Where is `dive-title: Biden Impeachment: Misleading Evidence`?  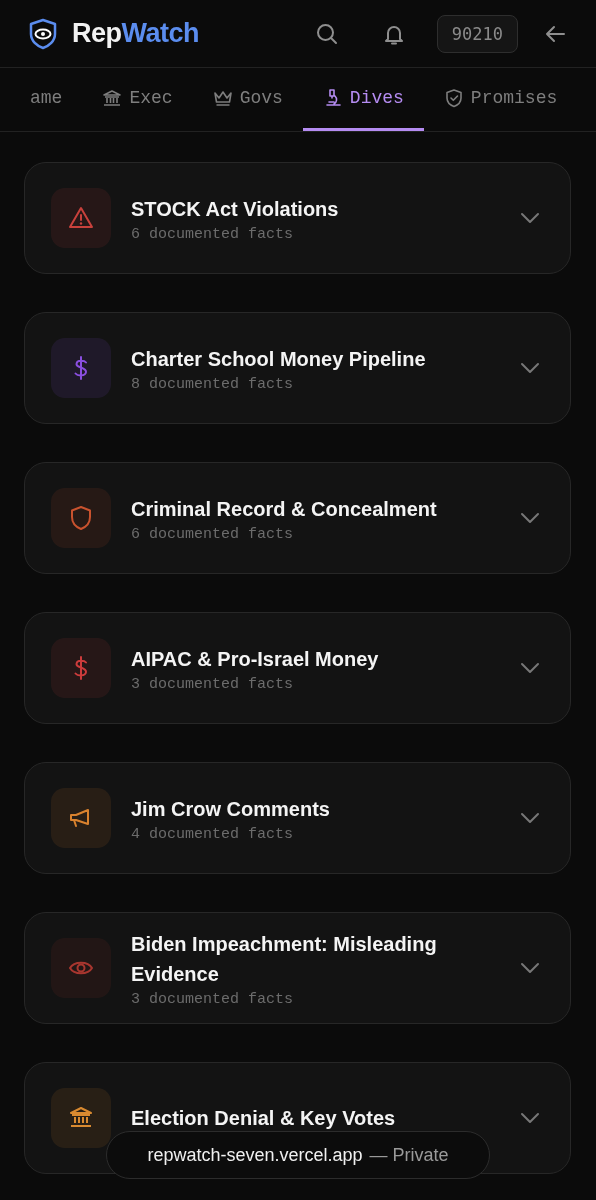
dive-title: Biden Impeachment: Misleading Evidence is located at coordinates (284, 959).